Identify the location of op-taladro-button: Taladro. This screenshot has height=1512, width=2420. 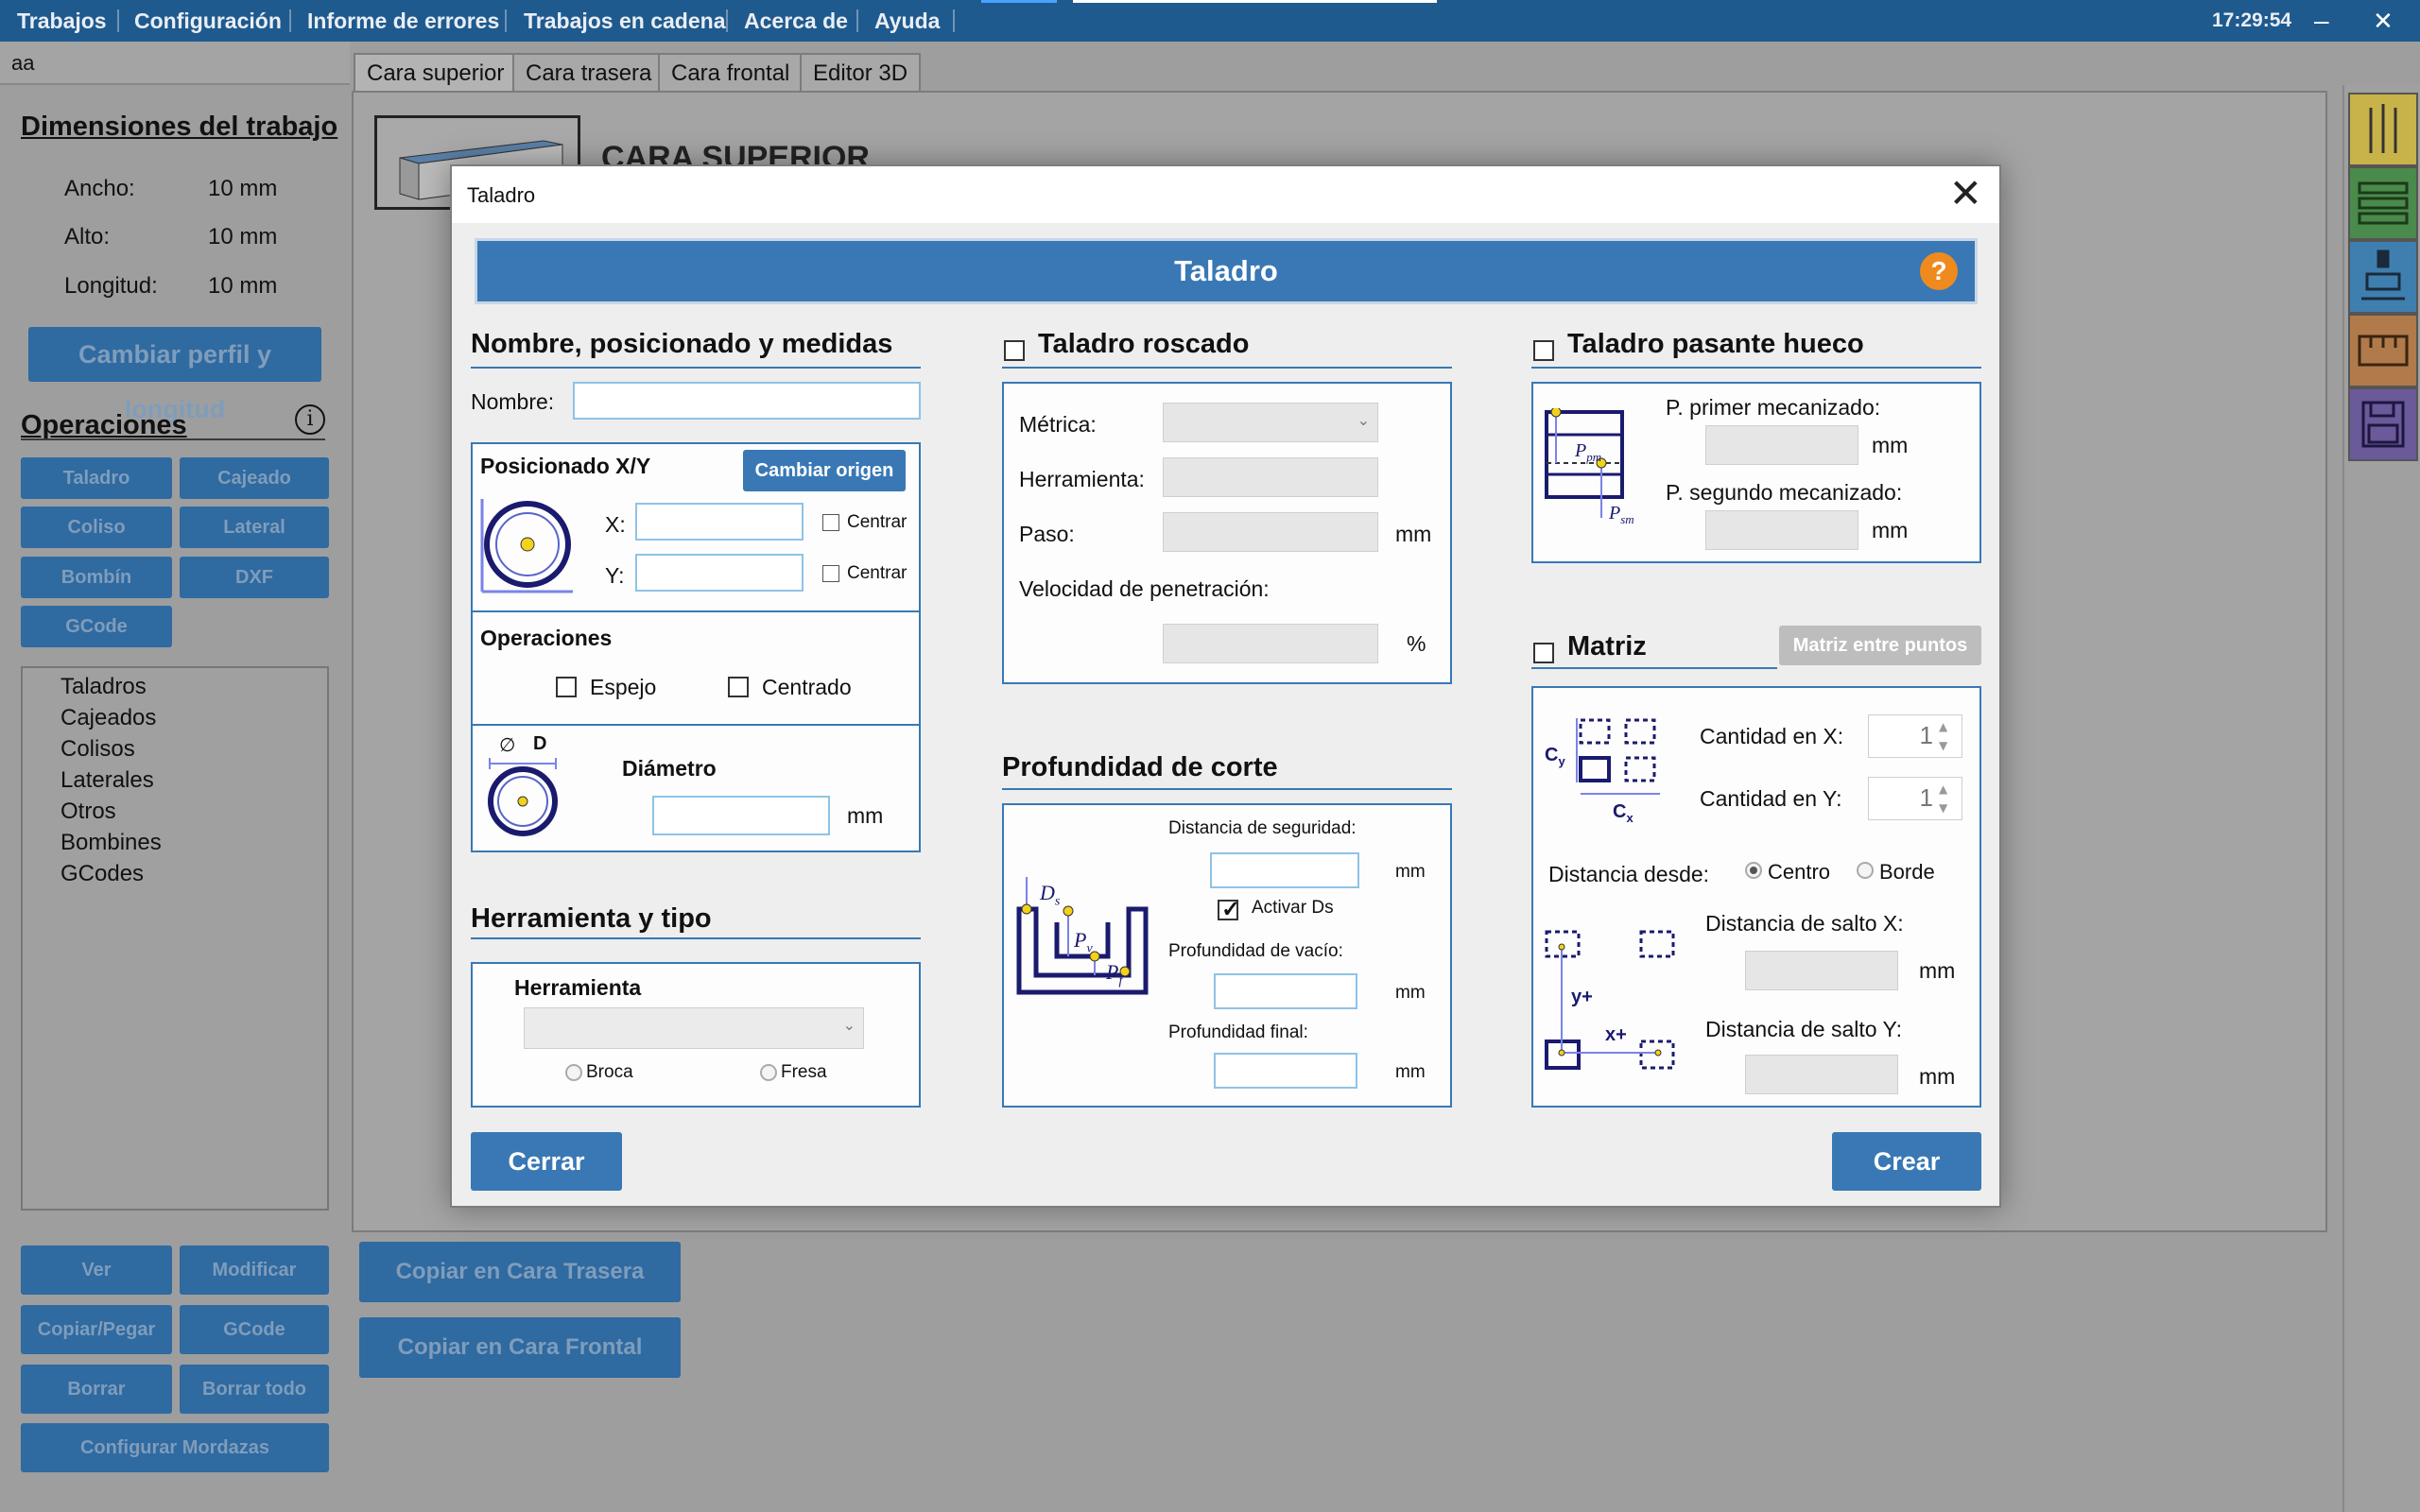
(96, 478).